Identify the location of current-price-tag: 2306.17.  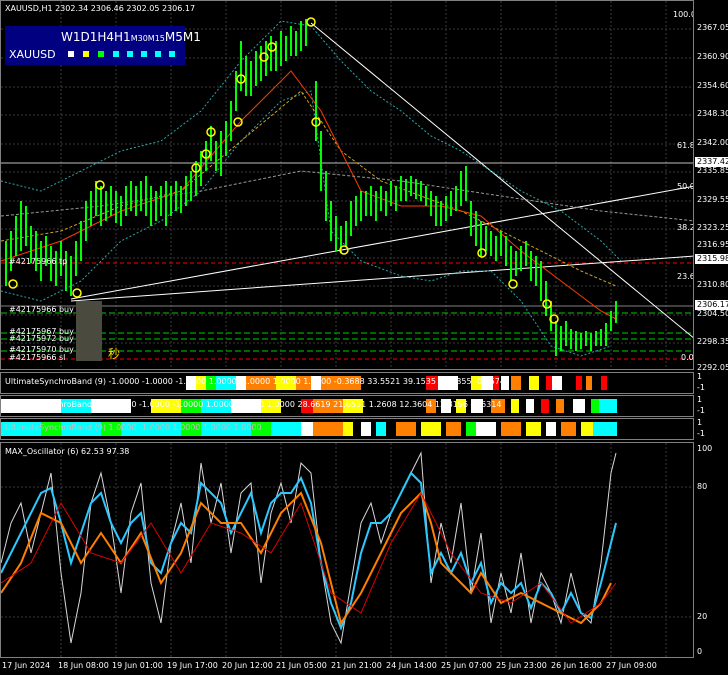
(711, 305).